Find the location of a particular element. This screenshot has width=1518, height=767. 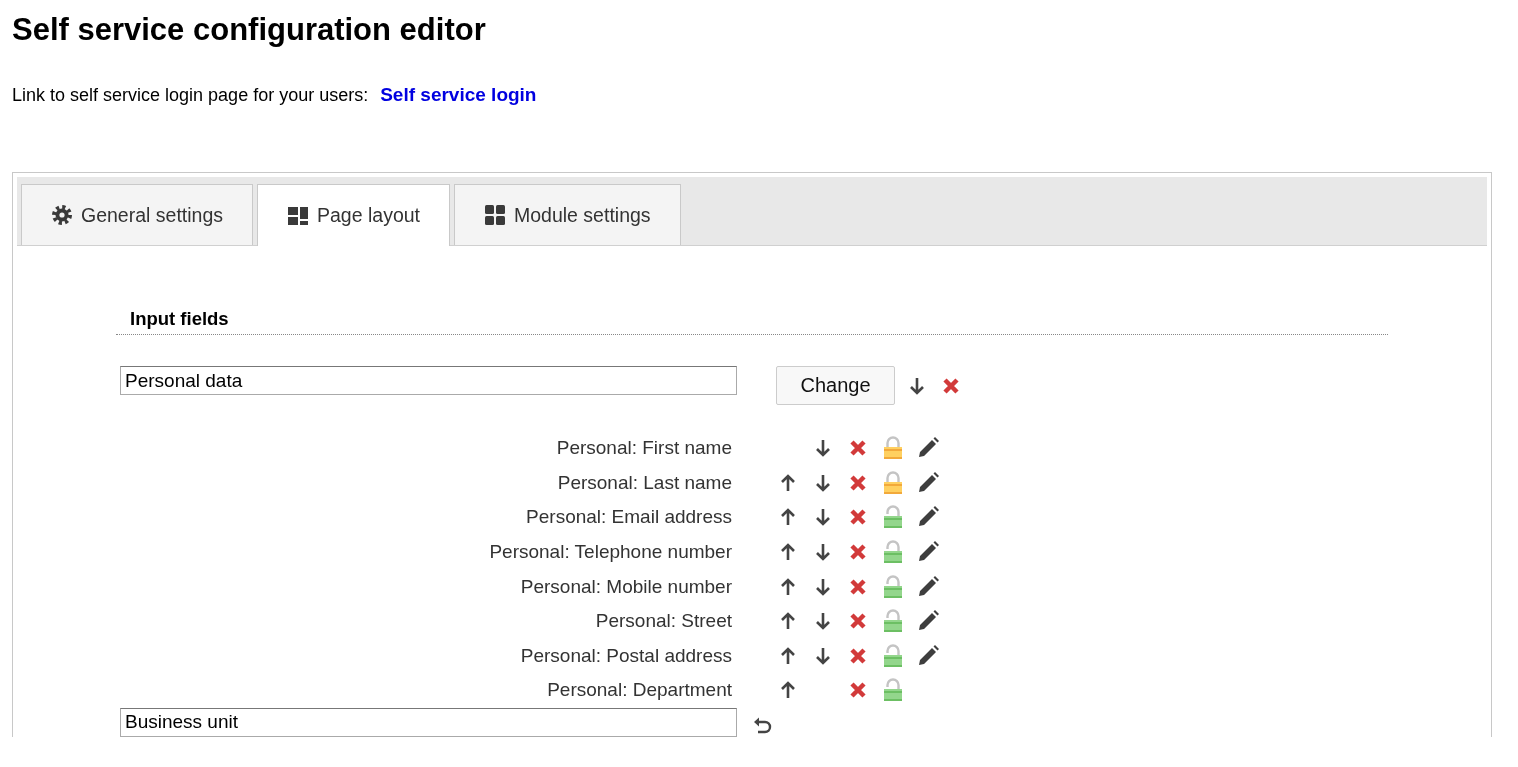

field-label: Personal: Last name is located at coordinates (644, 482).